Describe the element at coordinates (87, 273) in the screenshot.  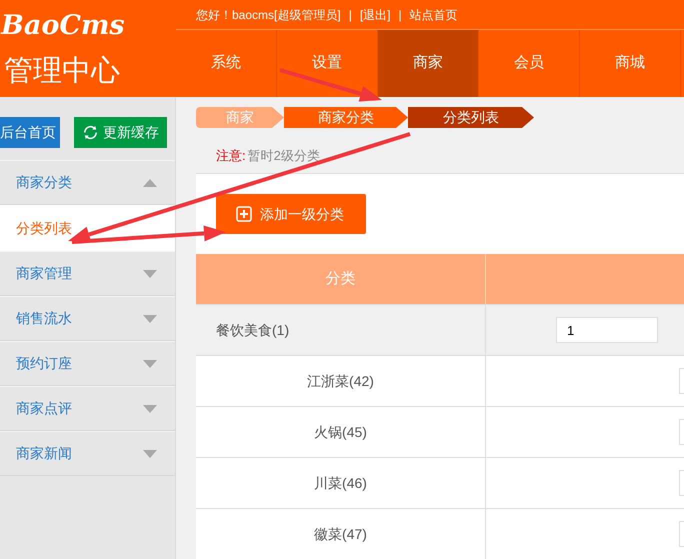
I see `sidebar-item: 商家管理` at that location.